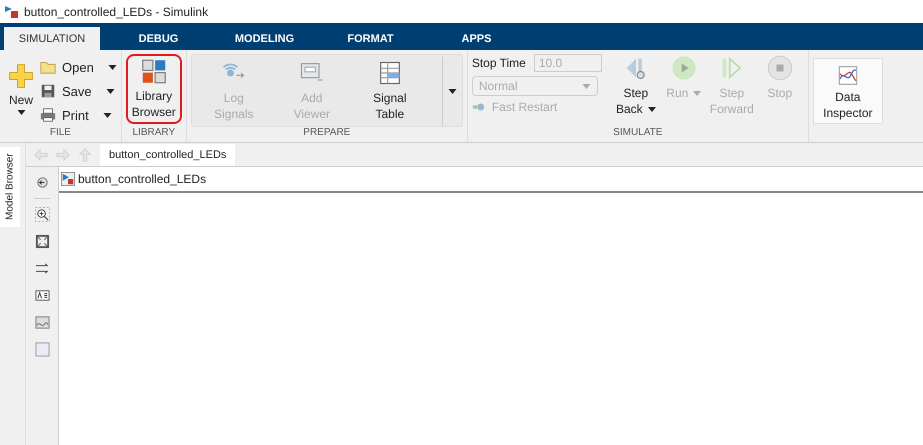  What do you see at coordinates (68, 179) in the screenshot?
I see `model-icon` at bounding box center [68, 179].